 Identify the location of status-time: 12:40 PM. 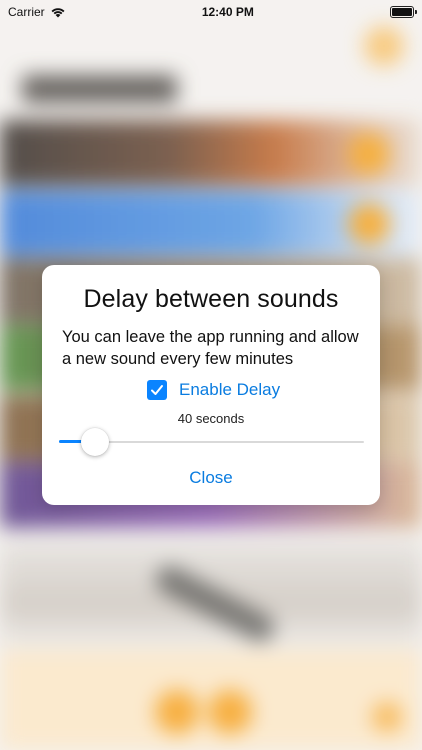
(227, 12).